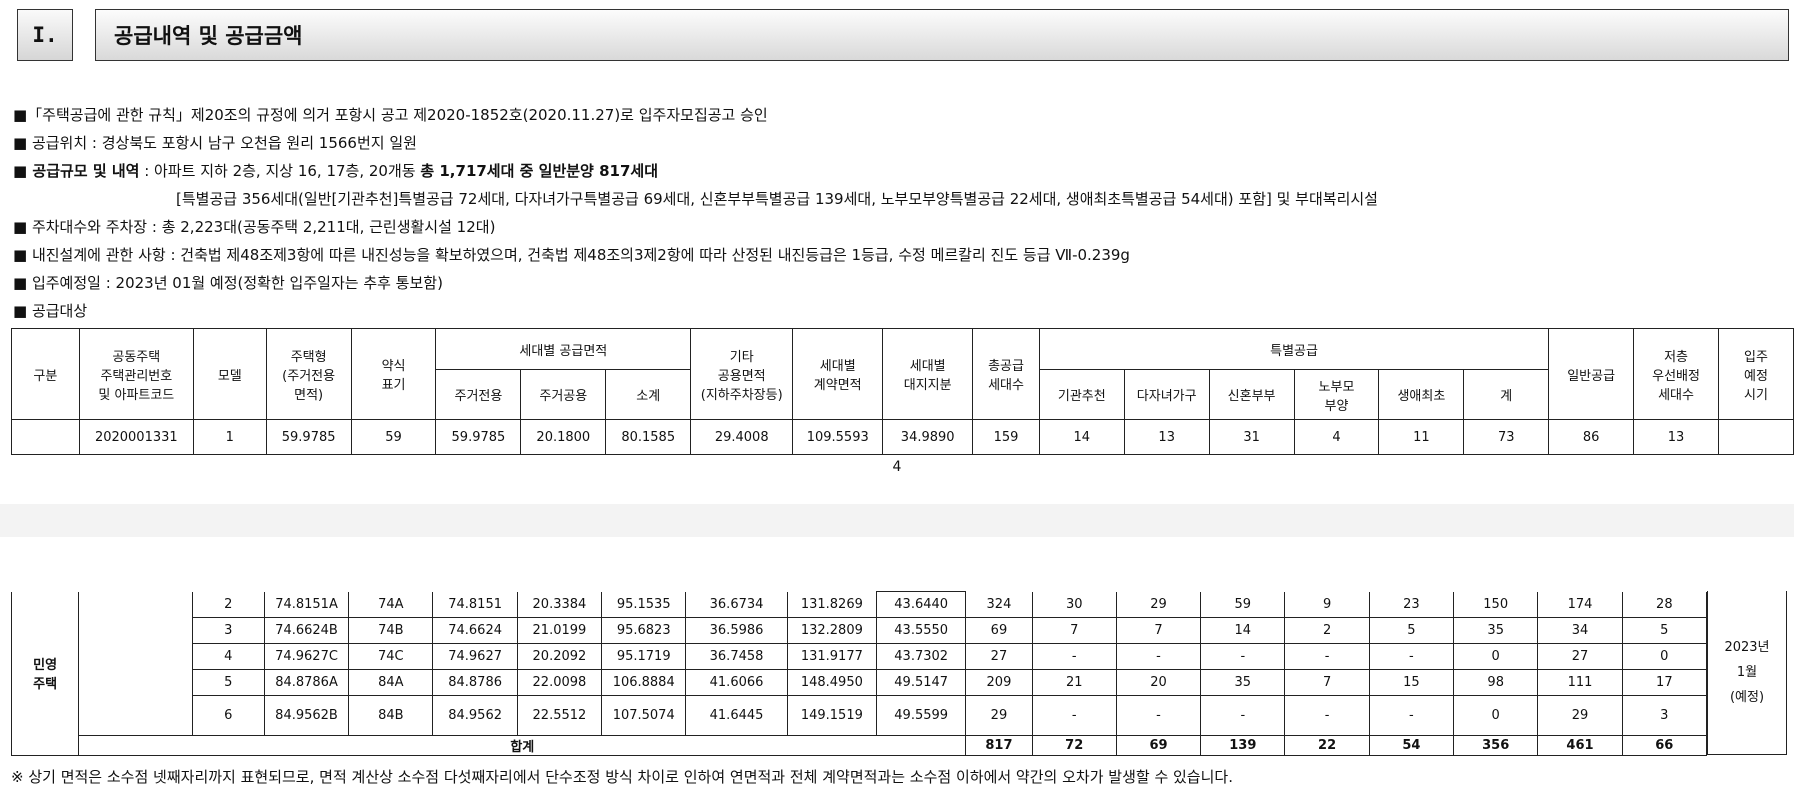 Image resolution: width=1794 pixels, height=791 pixels. What do you see at coordinates (1251, 394) in the screenshot?
I see `header-sp-newlywed: 신혼부부` at bounding box center [1251, 394].